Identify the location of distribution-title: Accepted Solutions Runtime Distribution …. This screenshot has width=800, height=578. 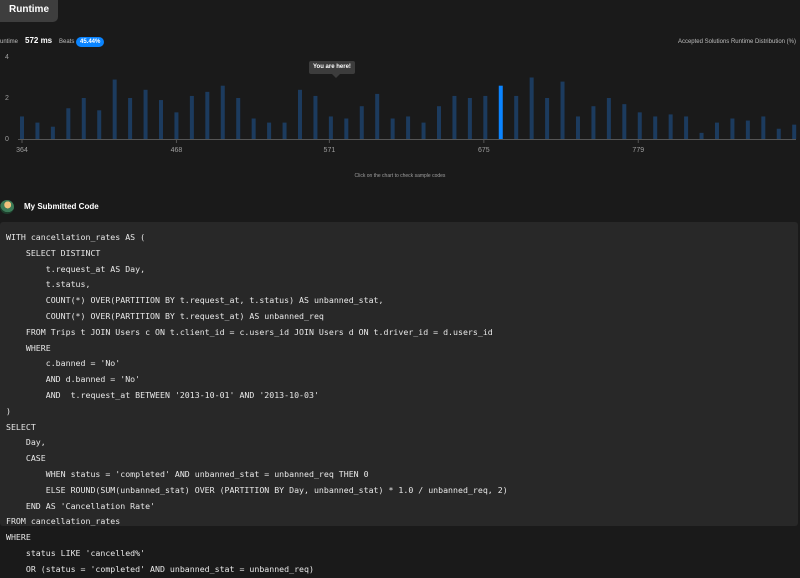
(736, 42).